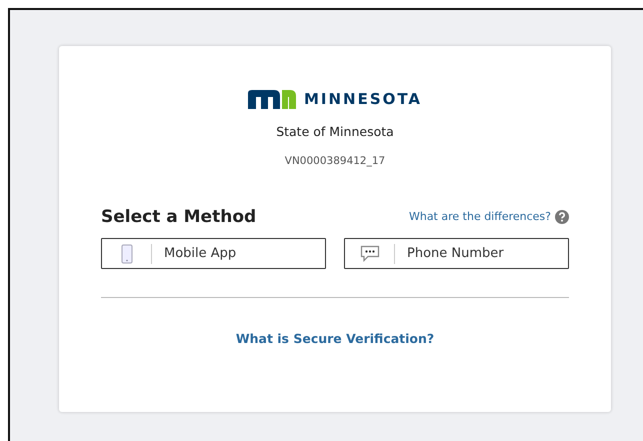 The image size is (643, 441). What do you see at coordinates (456, 253) in the screenshot?
I see `phone-number-button: Phone Number` at bounding box center [456, 253].